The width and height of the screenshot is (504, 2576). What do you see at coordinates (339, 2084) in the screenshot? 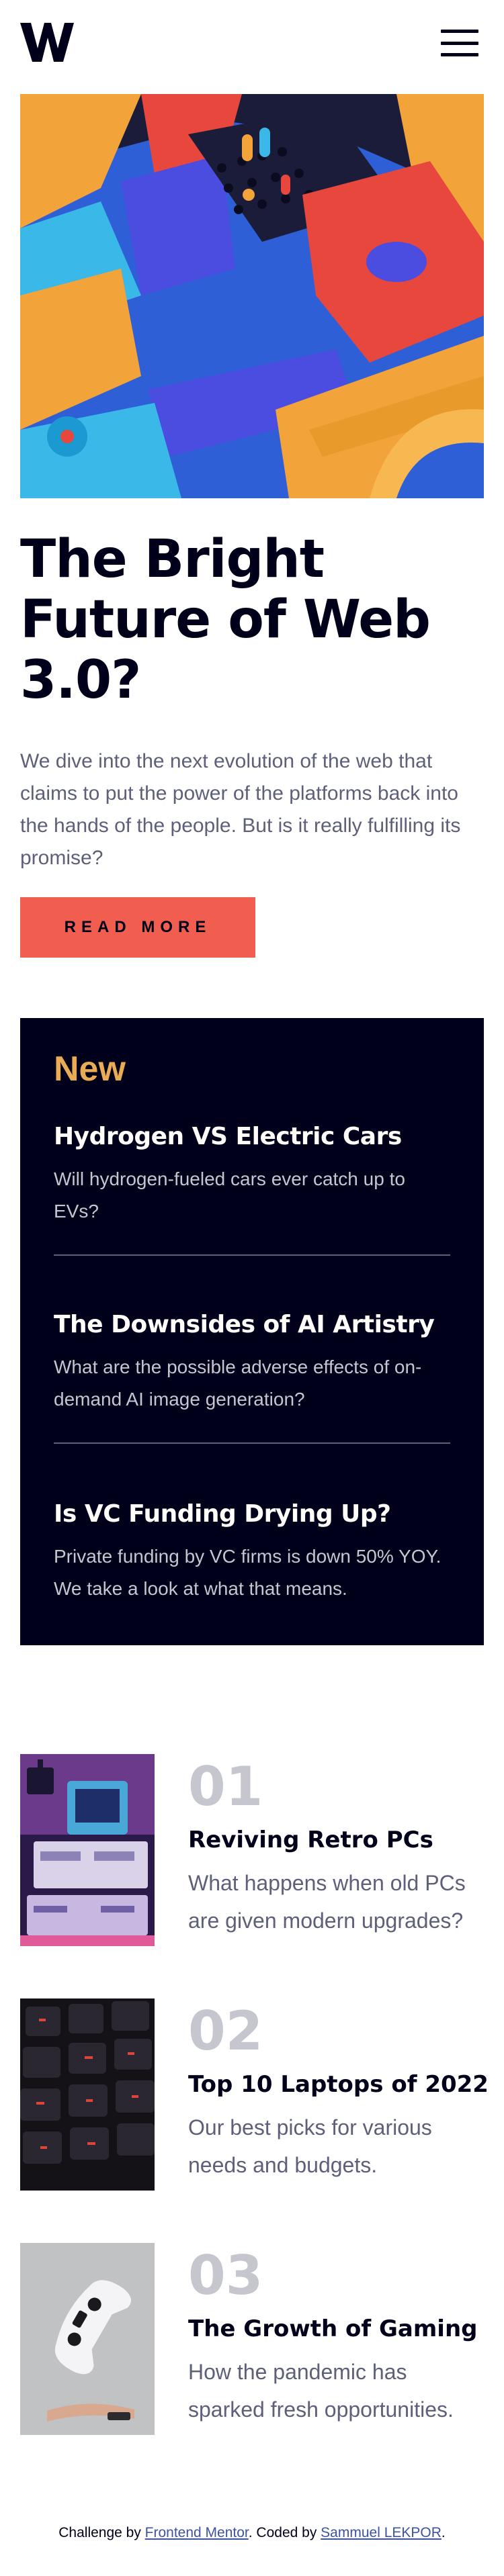
I see `list-title: Top 10 Laptops of 2022` at bounding box center [339, 2084].